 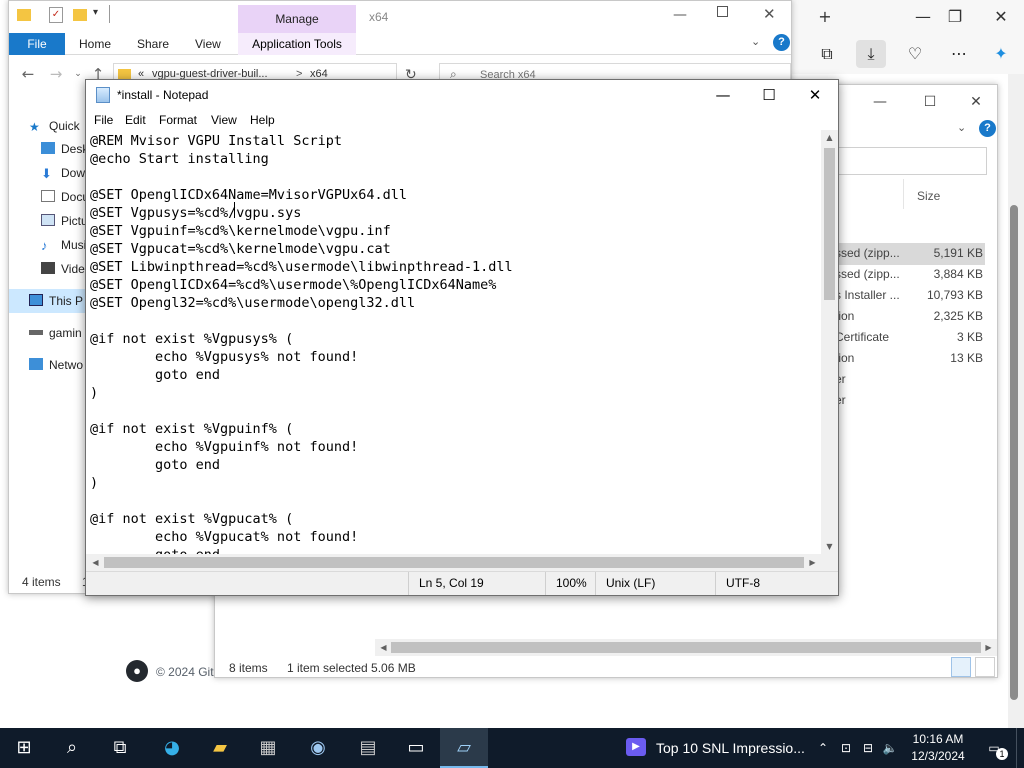 I want to click on notepad-titlebar: *install - Notepad — ☐ ✕, so click(x=462, y=95).